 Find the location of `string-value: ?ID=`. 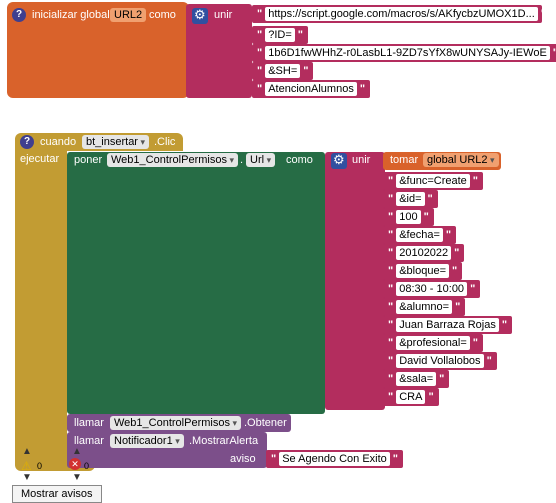

string-value: ?ID= is located at coordinates (280, 35).